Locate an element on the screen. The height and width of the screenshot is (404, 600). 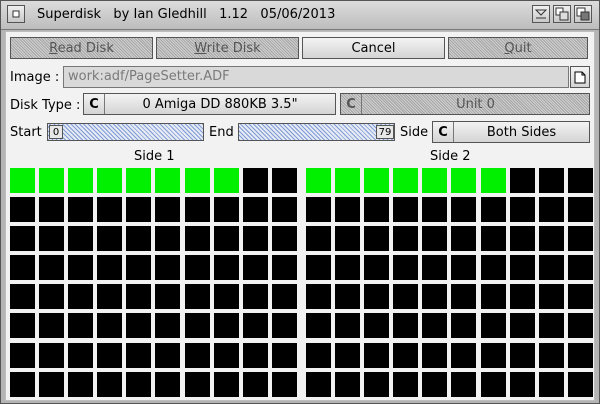
read-disk-label: Read Disk is located at coordinates (81, 48).